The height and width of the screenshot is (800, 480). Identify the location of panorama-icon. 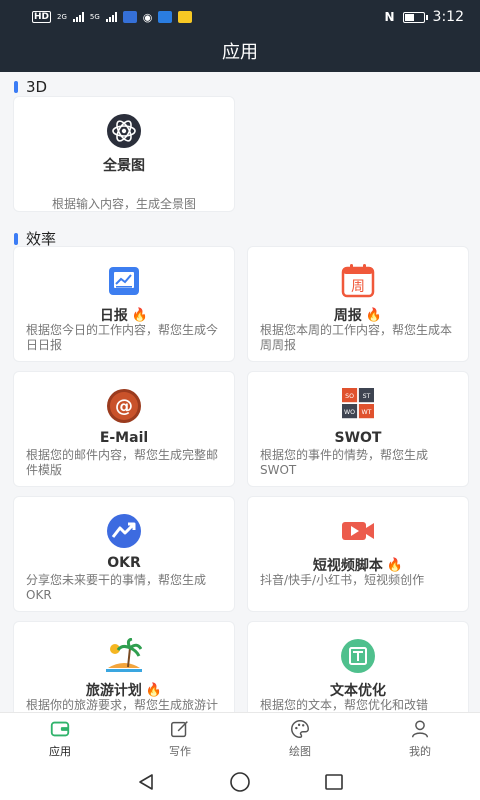
(124, 131).